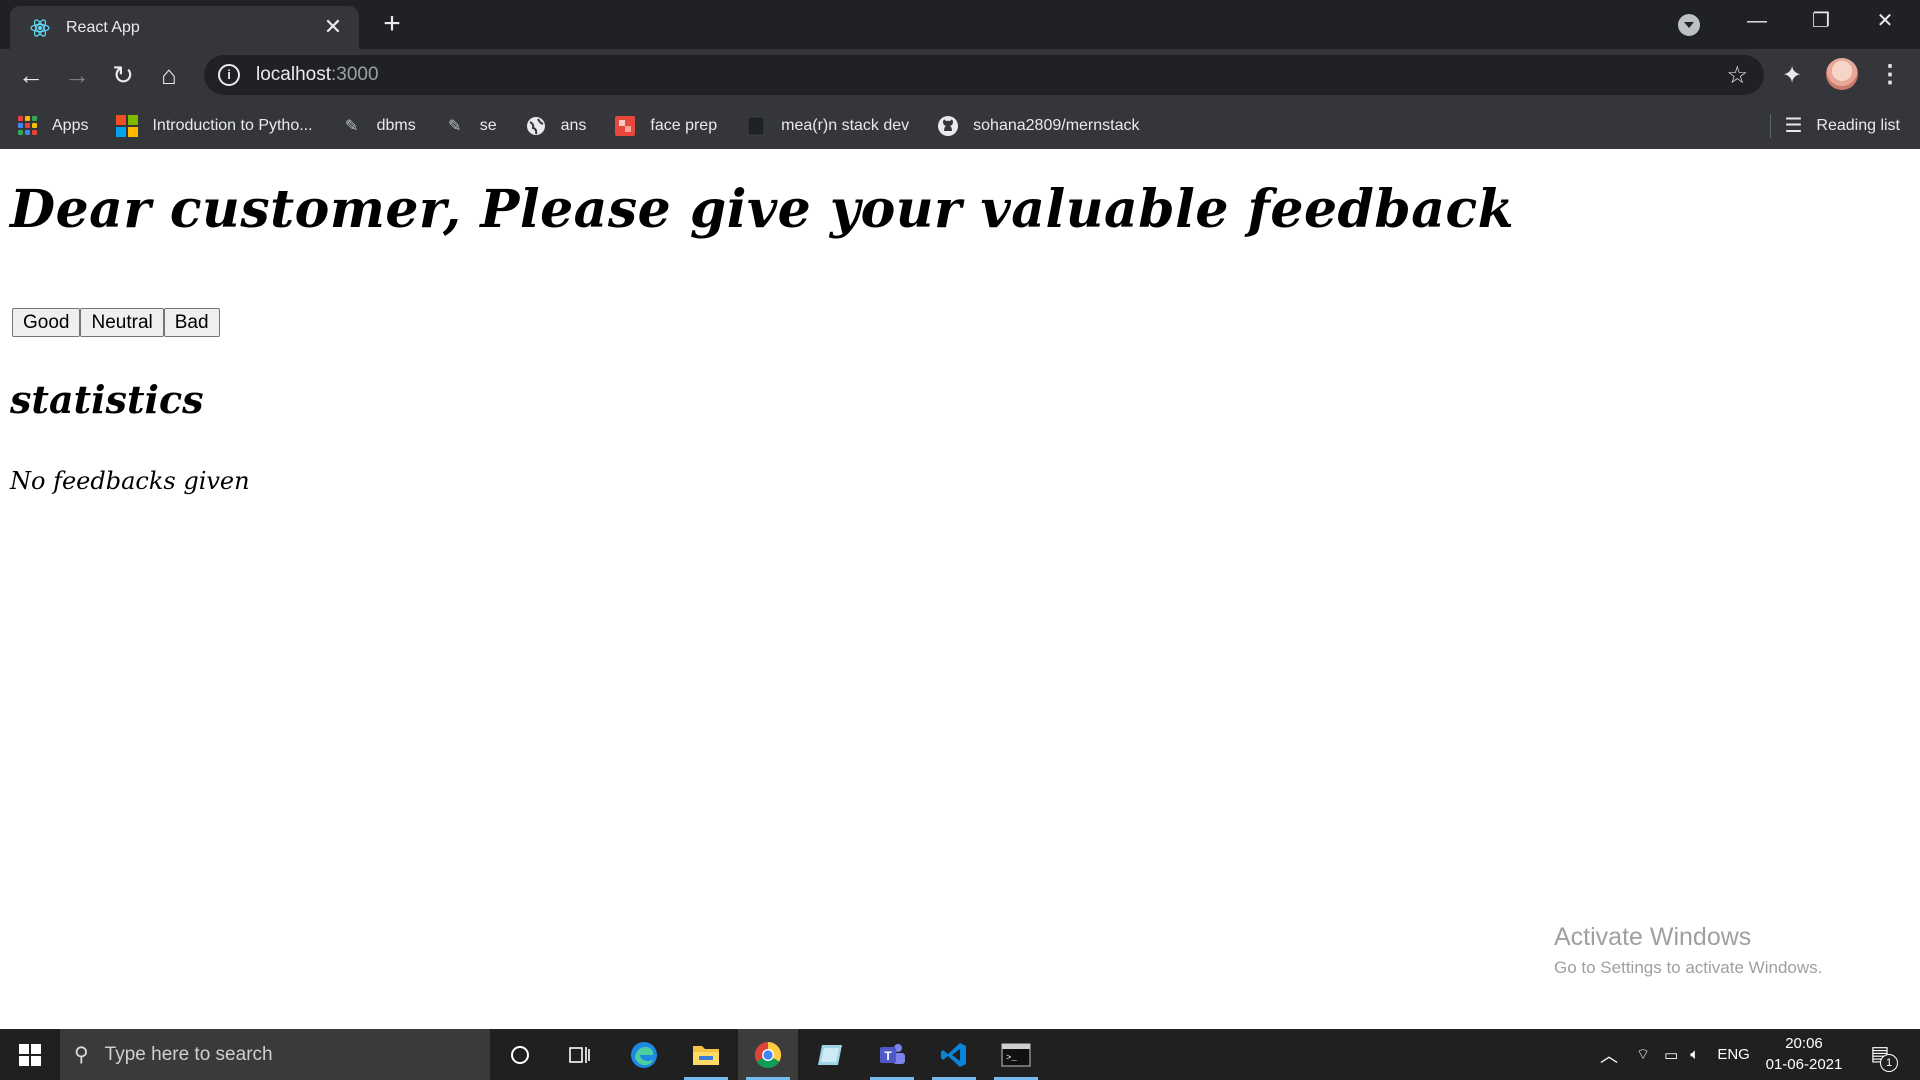  Describe the element at coordinates (1694, 1054) in the screenshot. I see `volume-icon: 🔈︎` at that location.